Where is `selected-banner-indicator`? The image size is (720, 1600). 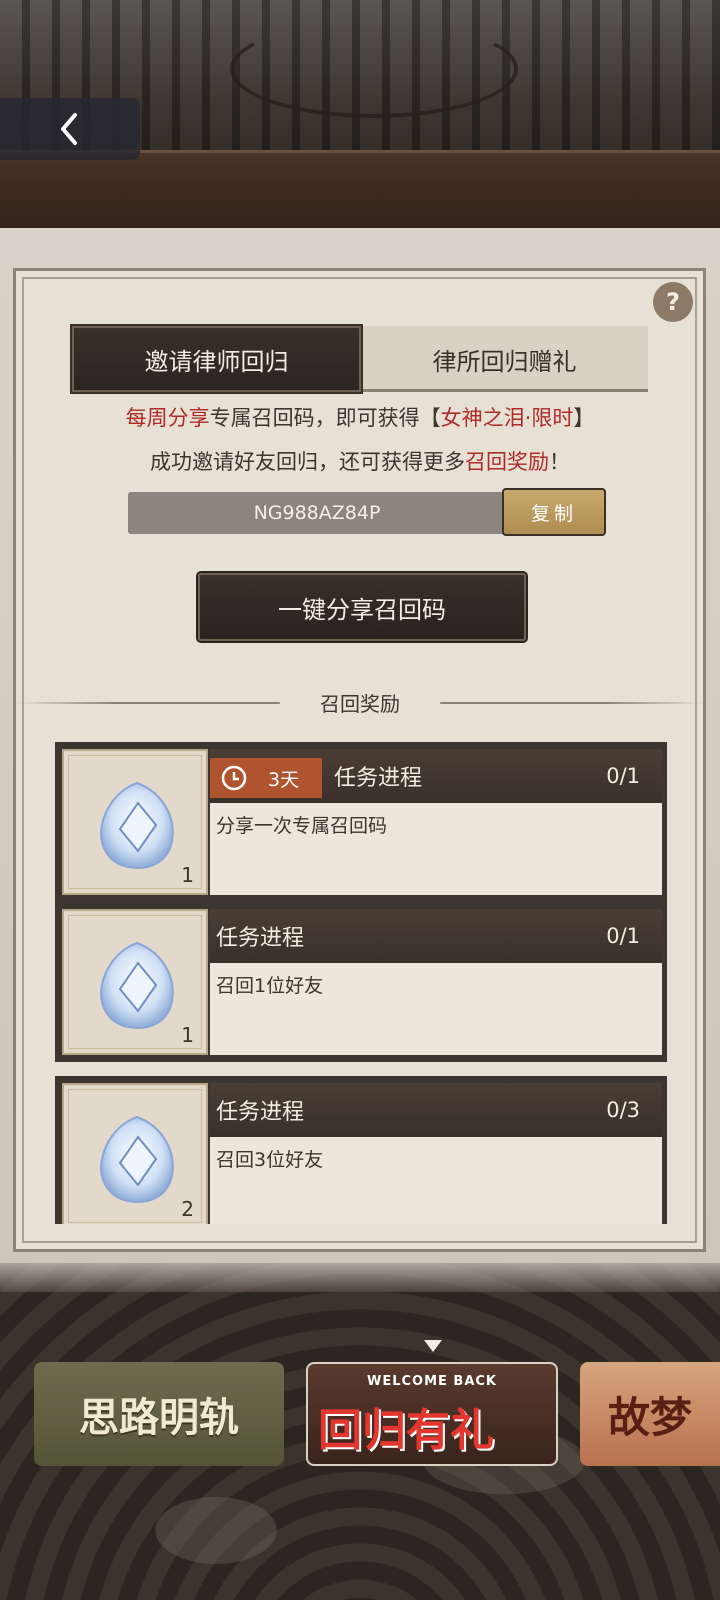 selected-banner-indicator is located at coordinates (433, 1346).